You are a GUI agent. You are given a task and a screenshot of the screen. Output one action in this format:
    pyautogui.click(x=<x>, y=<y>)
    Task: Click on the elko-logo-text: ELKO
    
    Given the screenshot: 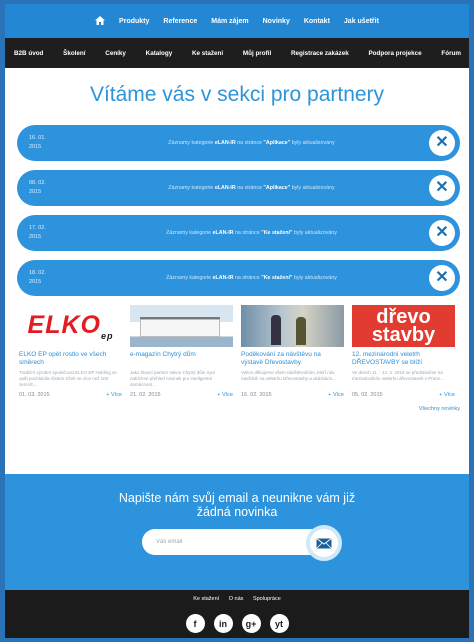 What is the action you would take?
    pyautogui.click(x=64, y=325)
    